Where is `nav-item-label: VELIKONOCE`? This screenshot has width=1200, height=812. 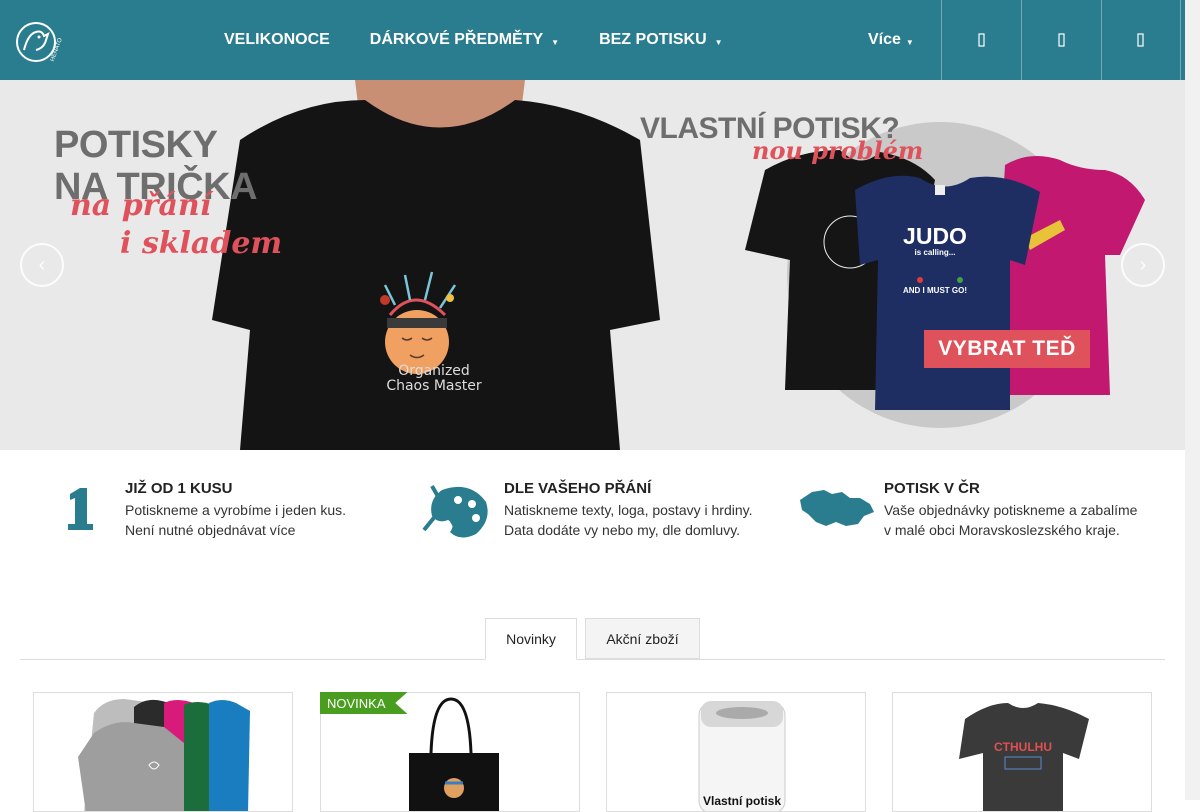
nav-item-label: VELIKONOCE is located at coordinates (277, 39).